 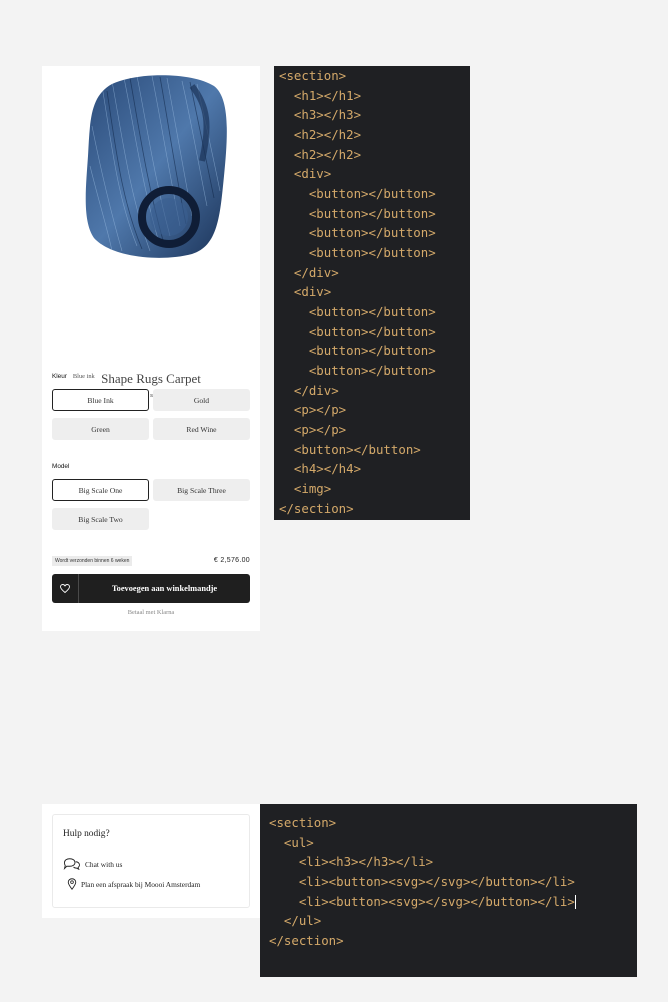 I want to click on text-cursor, so click(x=575, y=902).